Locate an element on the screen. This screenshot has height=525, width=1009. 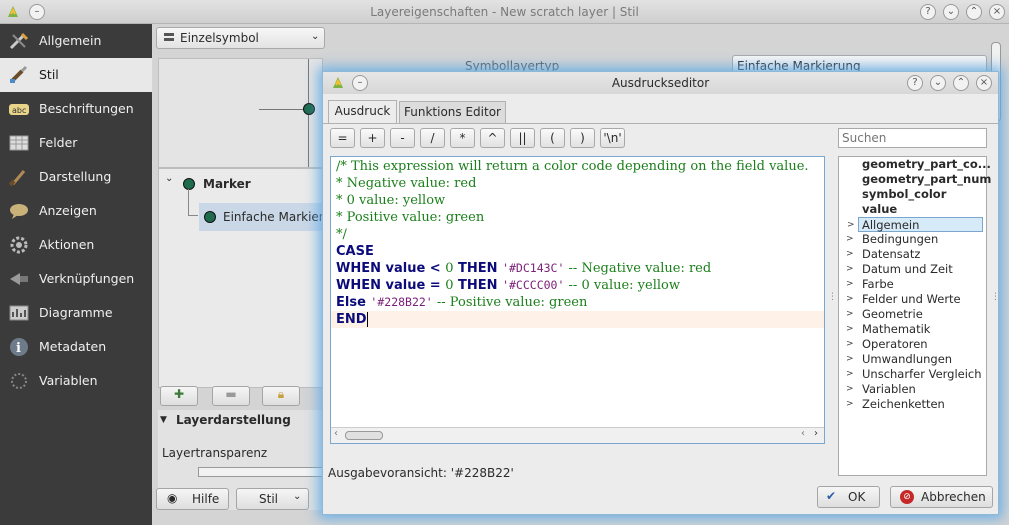
code-token: CASE is located at coordinates (355, 251).